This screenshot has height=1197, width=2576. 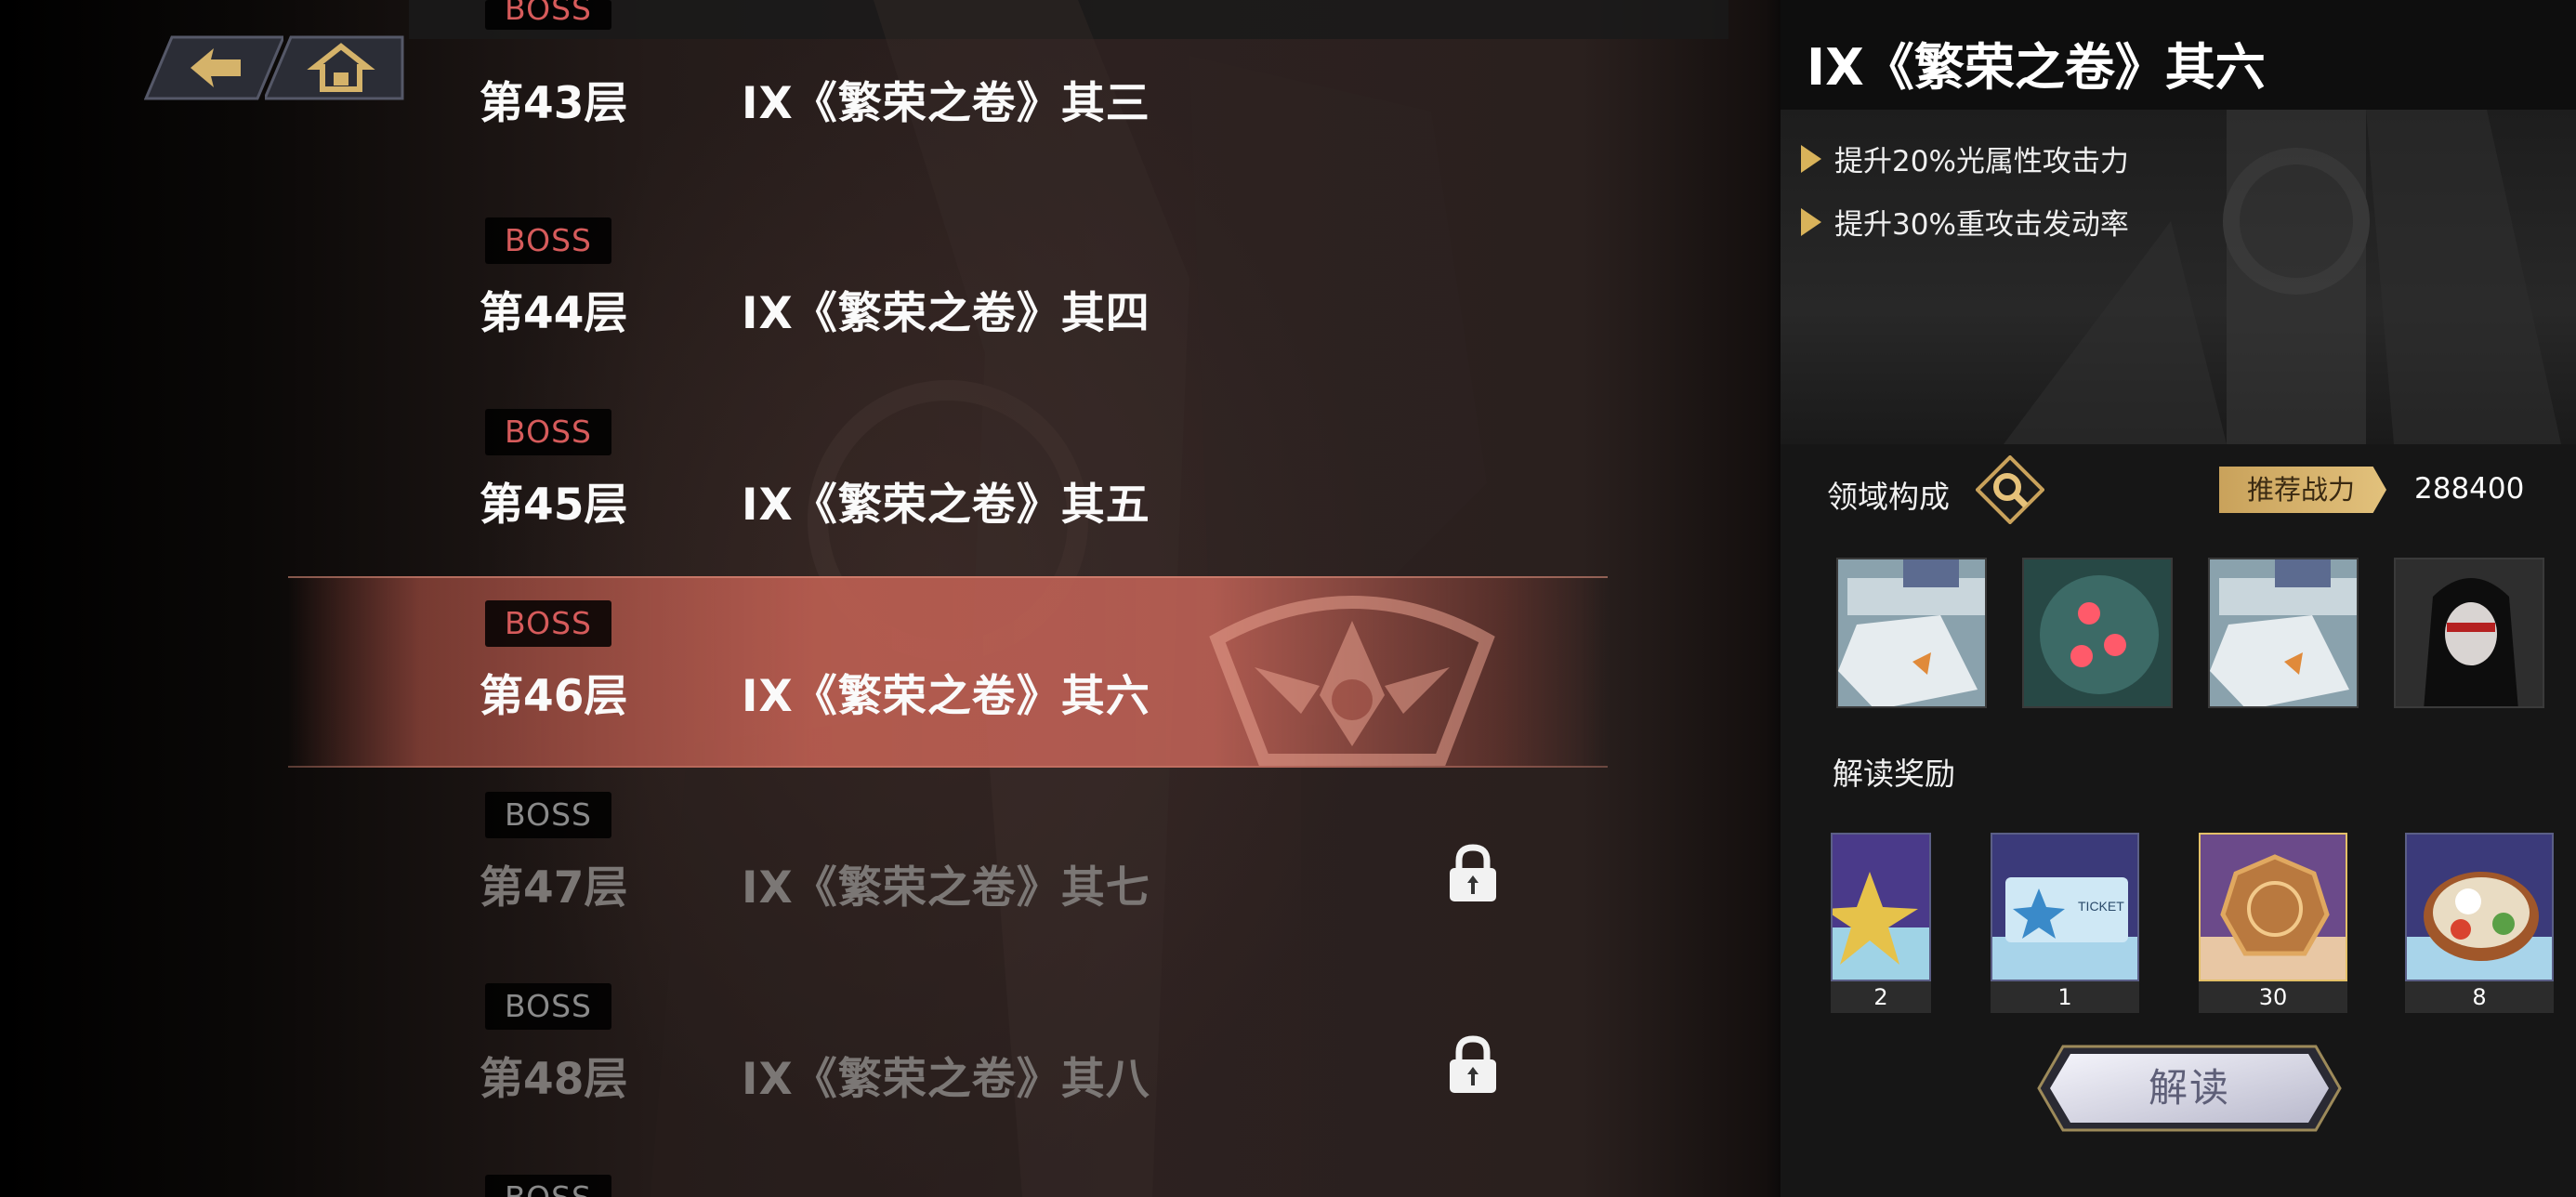 I want to click on detail-header: IX《繁荣之卷》其六, so click(x=2178, y=55).